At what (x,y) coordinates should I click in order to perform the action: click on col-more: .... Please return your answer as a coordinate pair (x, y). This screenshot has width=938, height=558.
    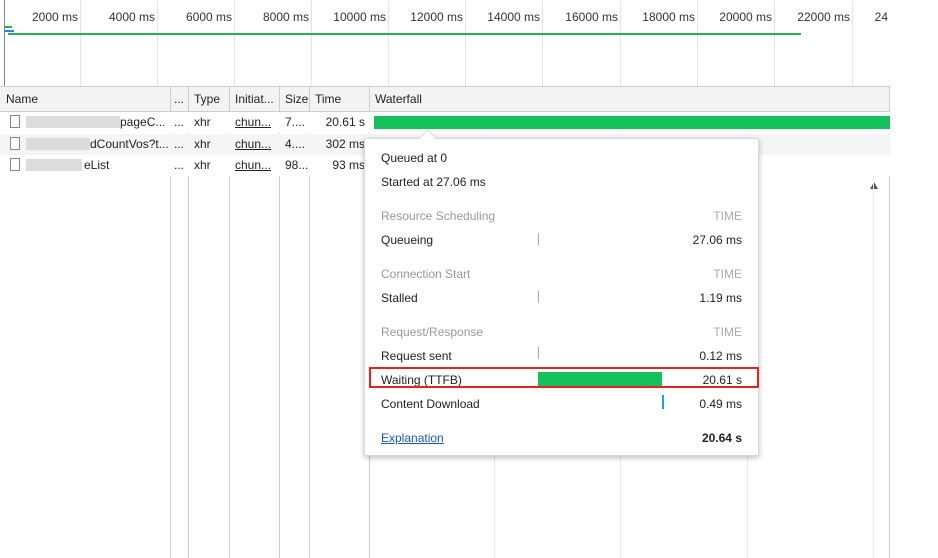
    Looking at the image, I should click on (179, 99).